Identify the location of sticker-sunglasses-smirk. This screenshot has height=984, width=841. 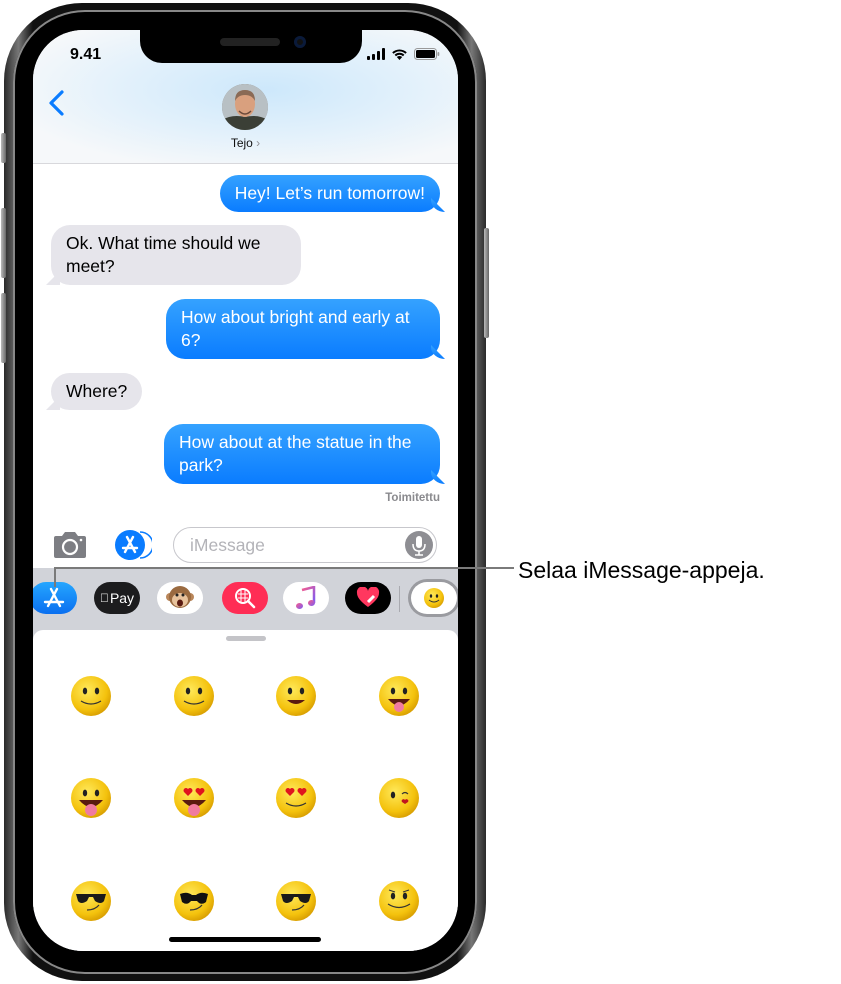
(91, 901).